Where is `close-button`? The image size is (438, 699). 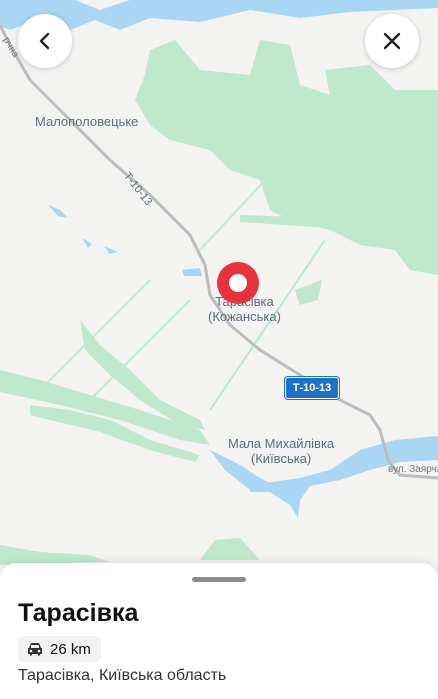
close-button is located at coordinates (392, 41).